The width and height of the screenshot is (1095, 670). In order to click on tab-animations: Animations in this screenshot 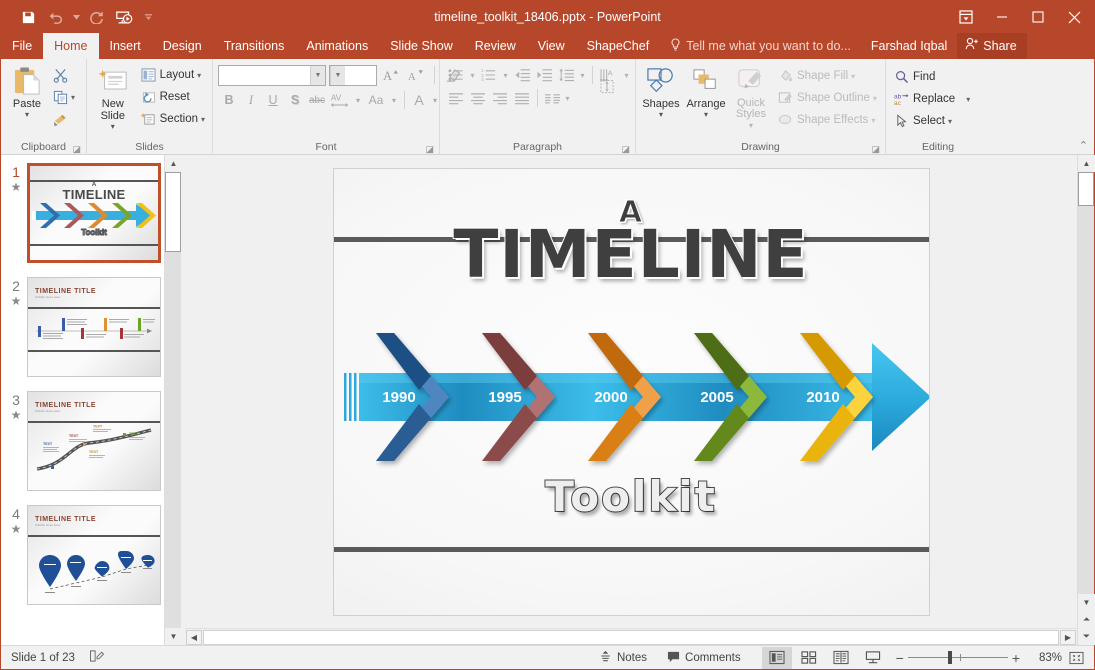, I will do `click(337, 46)`.